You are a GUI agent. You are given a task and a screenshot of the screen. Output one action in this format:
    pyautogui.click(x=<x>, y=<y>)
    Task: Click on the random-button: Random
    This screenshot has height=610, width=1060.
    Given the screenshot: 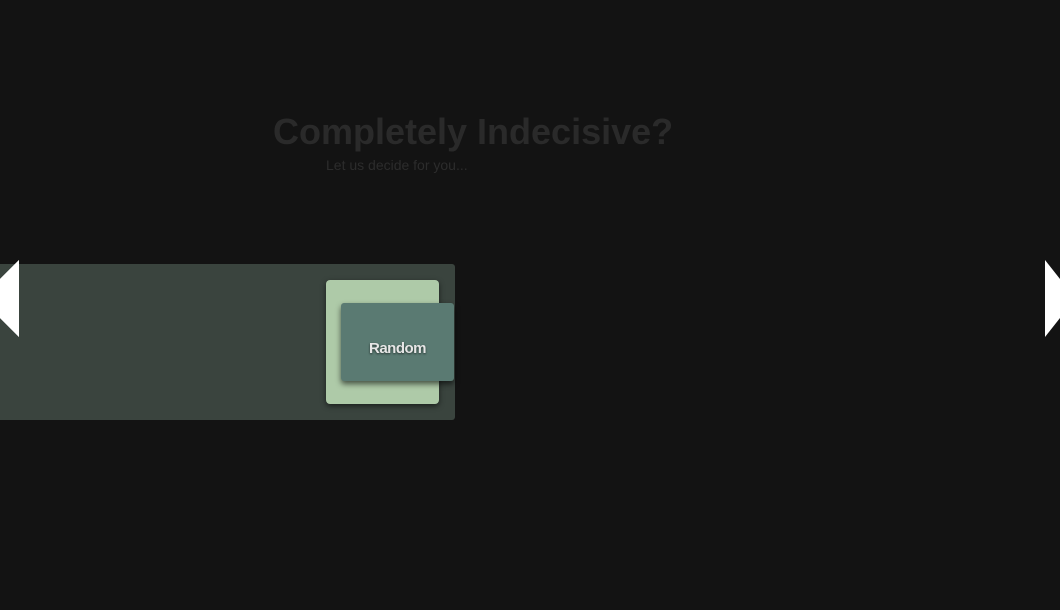 What is the action you would take?
    pyautogui.click(x=397, y=342)
    